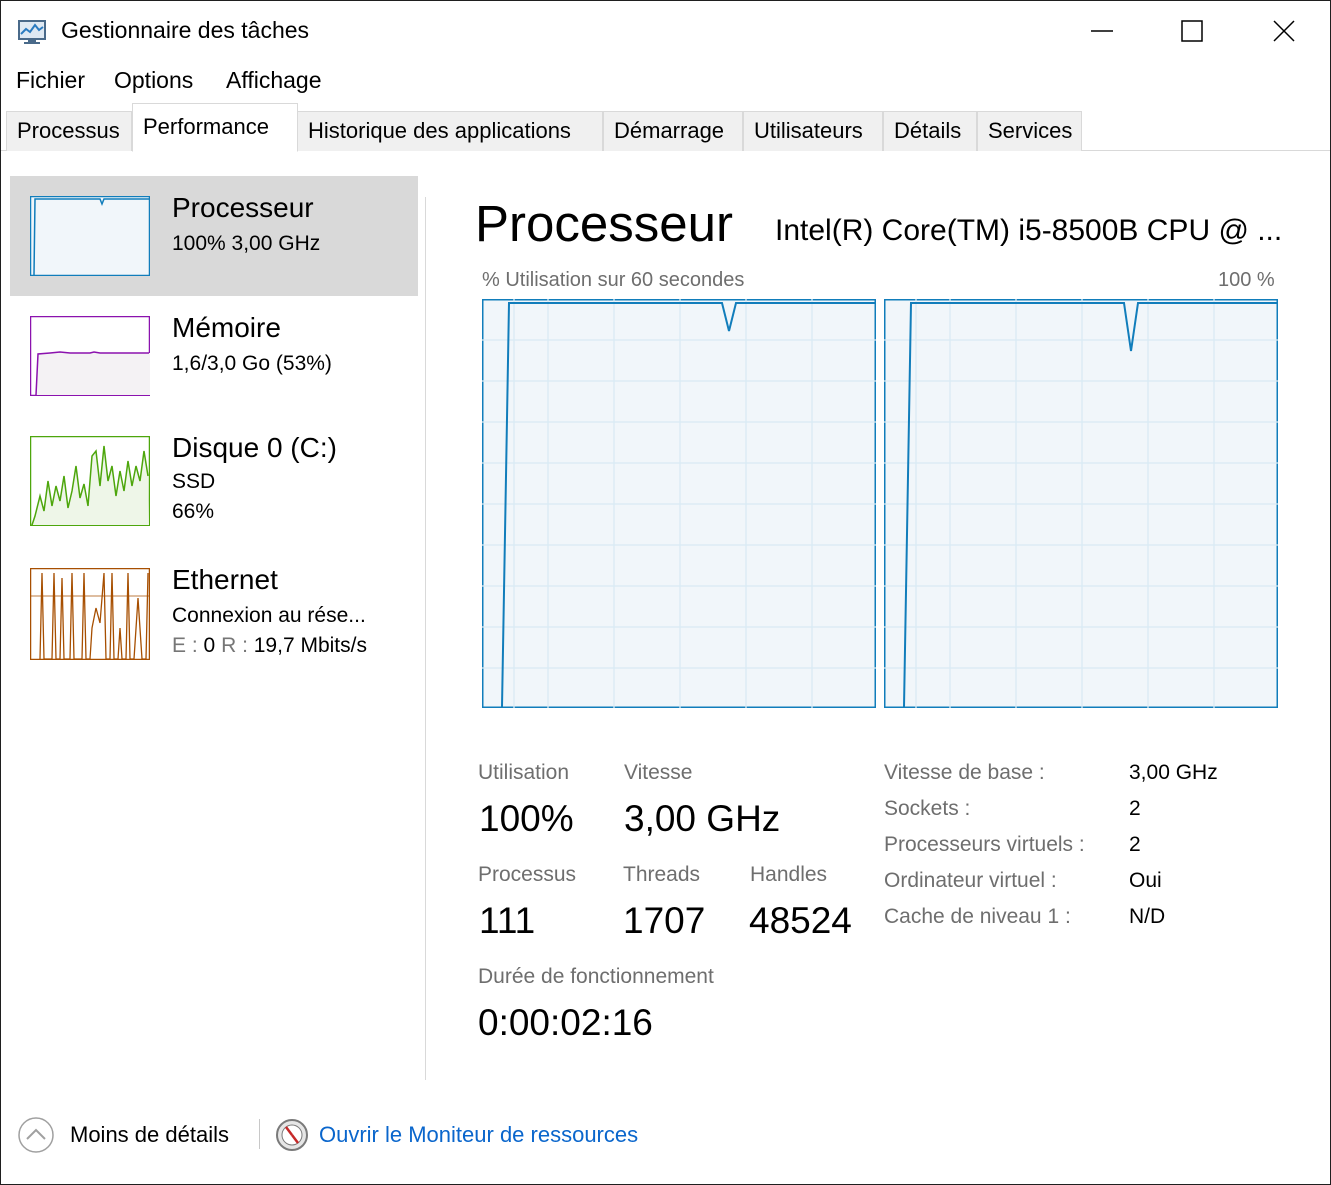  What do you see at coordinates (1029, 131) in the screenshot?
I see `tab-services: Services` at bounding box center [1029, 131].